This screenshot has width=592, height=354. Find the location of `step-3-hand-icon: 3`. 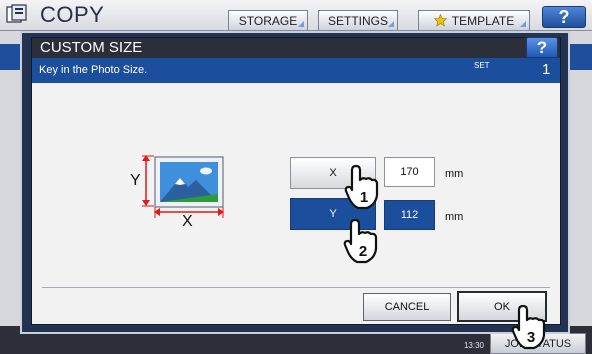

step-3-hand-icon: 3 is located at coordinates (528, 327).